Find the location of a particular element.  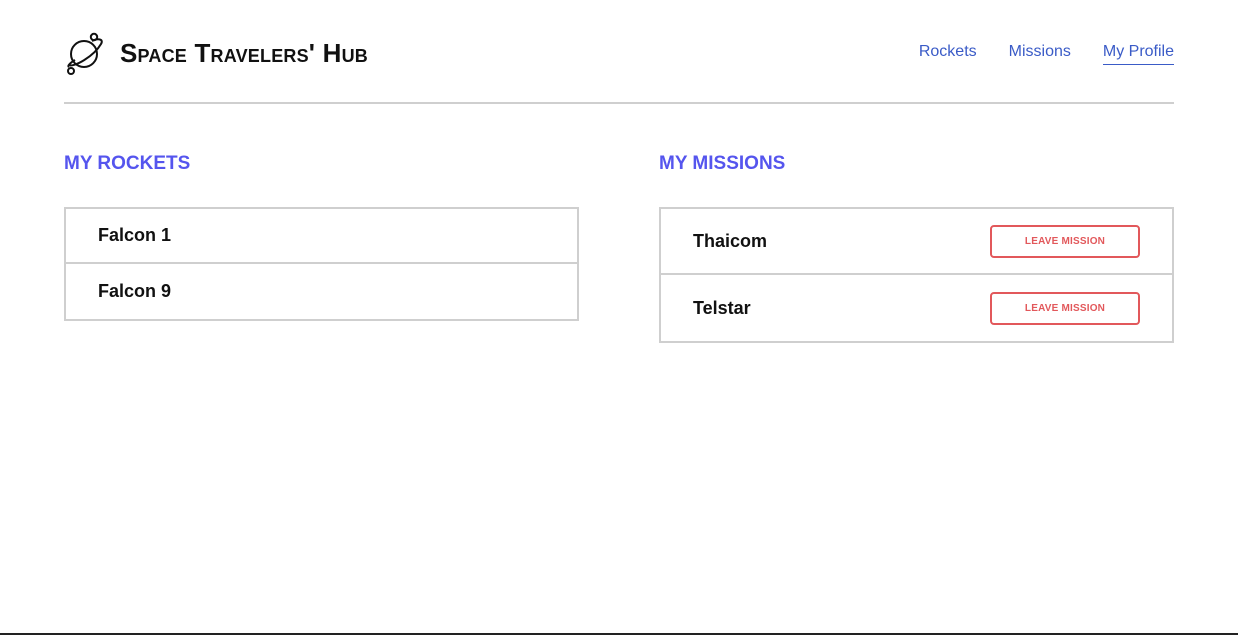

my-rockets-section: My Rockets Falcon 1 Falcon 9 is located at coordinates (321, 235).